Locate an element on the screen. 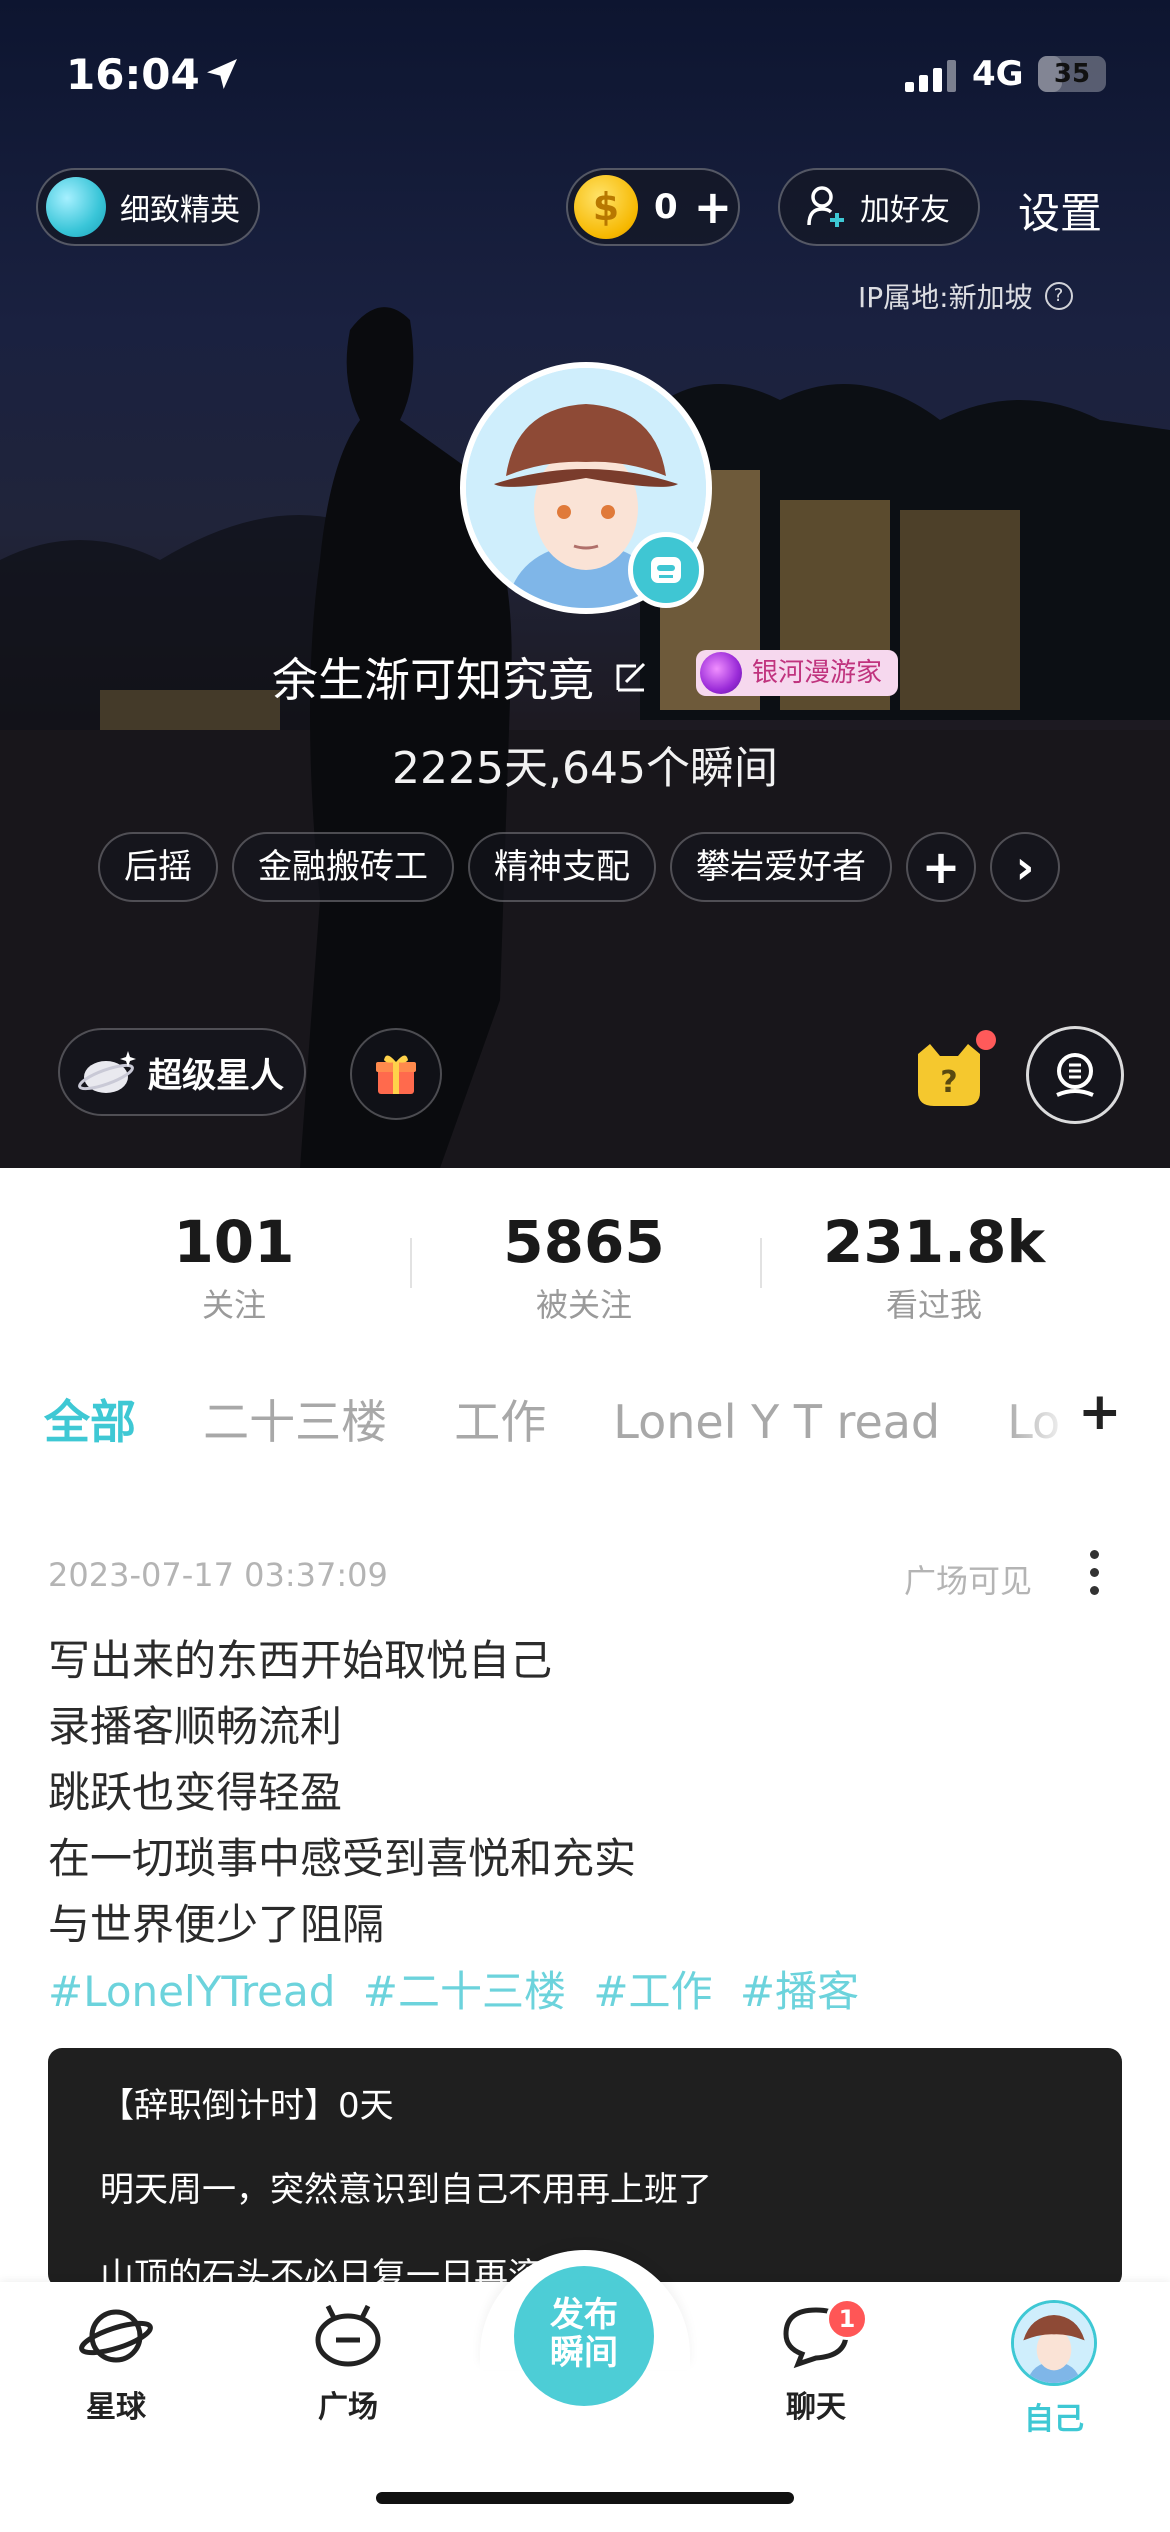 The height and width of the screenshot is (2532, 1170). tab-all: 全部 is located at coordinates (90, 1419).